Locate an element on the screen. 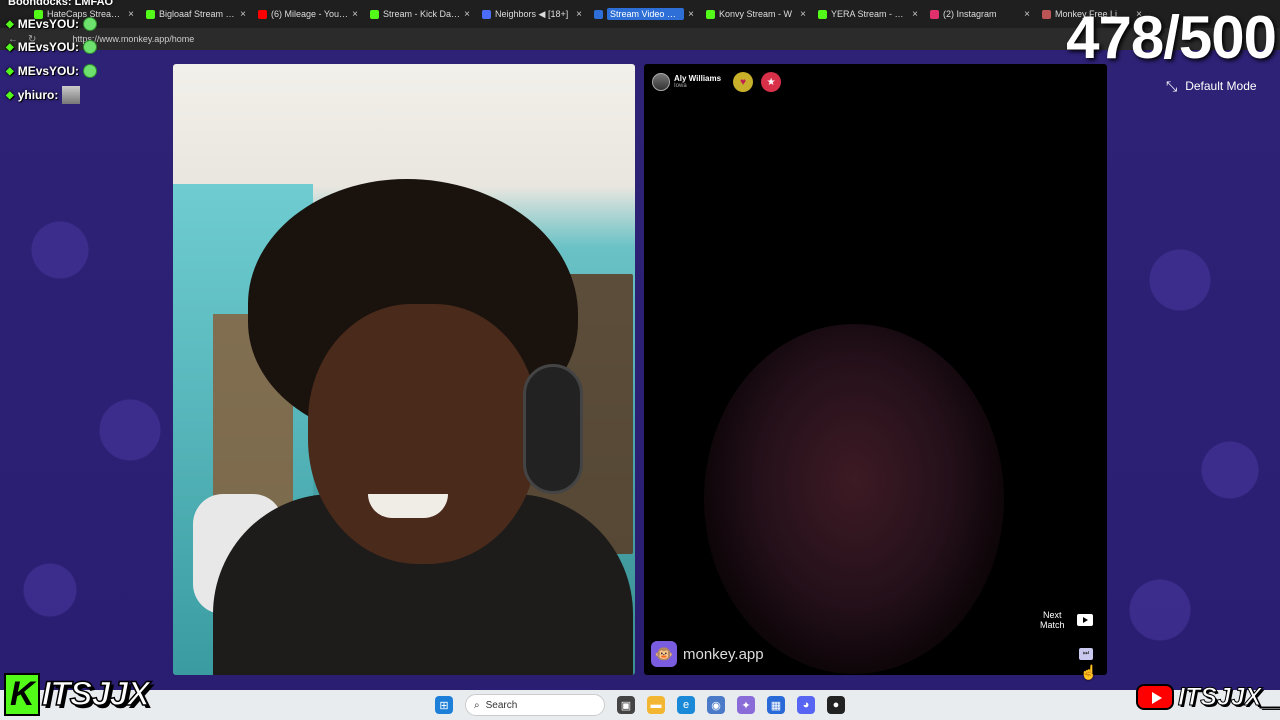 The image size is (1280, 720). next-match-button: Next Match is located at coordinates (1066, 620).